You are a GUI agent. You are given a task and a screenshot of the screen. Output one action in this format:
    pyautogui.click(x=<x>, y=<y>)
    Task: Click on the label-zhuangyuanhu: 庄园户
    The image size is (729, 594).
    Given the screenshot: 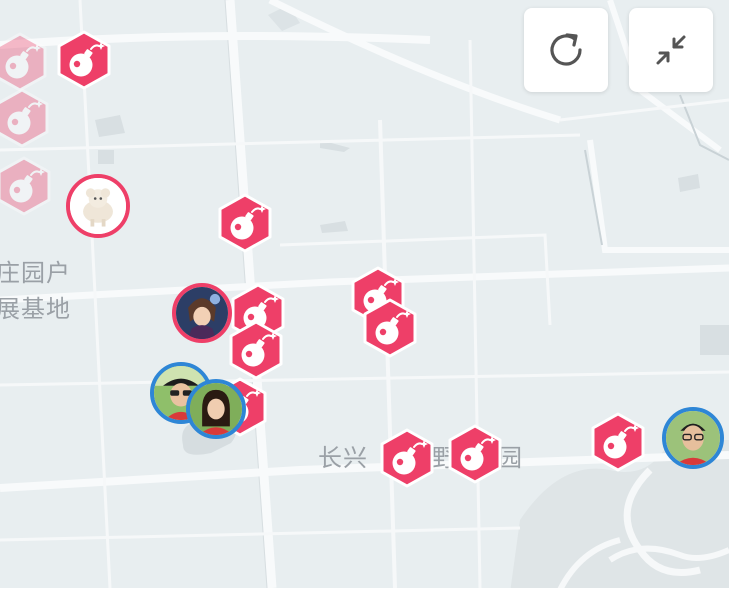 What is the action you would take?
    pyautogui.click(x=35, y=273)
    